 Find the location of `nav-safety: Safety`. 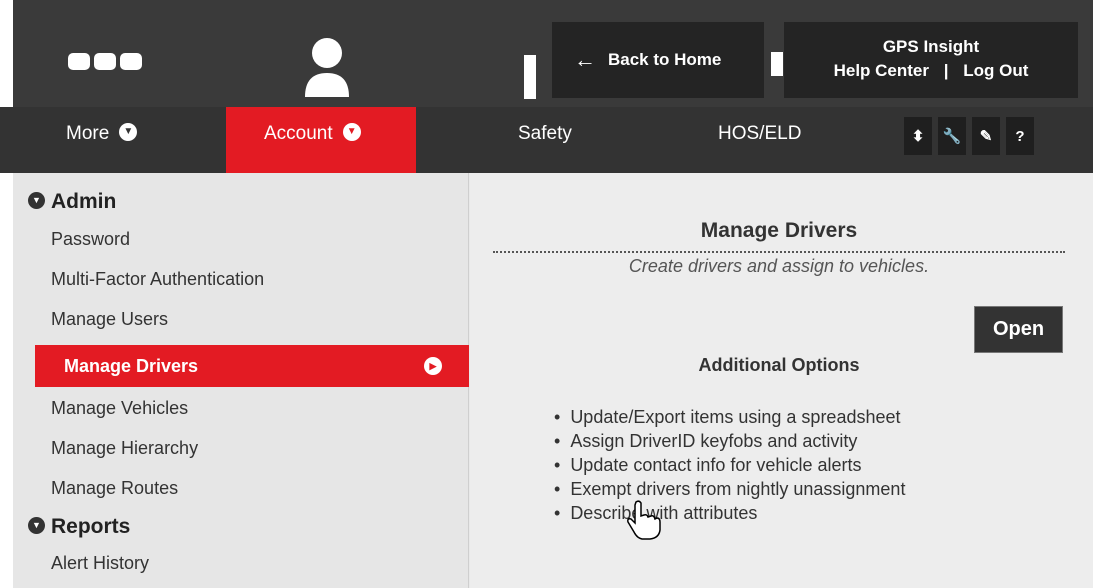

nav-safety: Safety is located at coordinates (545, 140).